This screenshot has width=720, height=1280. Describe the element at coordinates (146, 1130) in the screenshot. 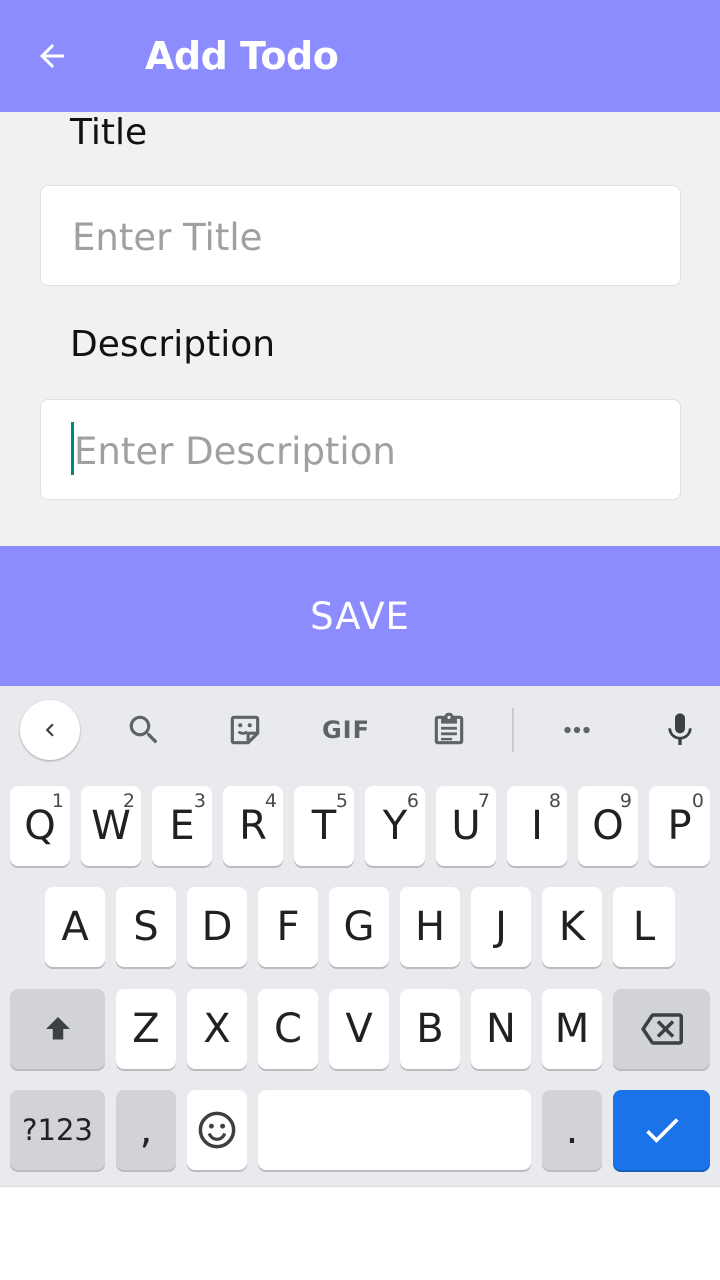

I see `comma-key: ,` at that location.